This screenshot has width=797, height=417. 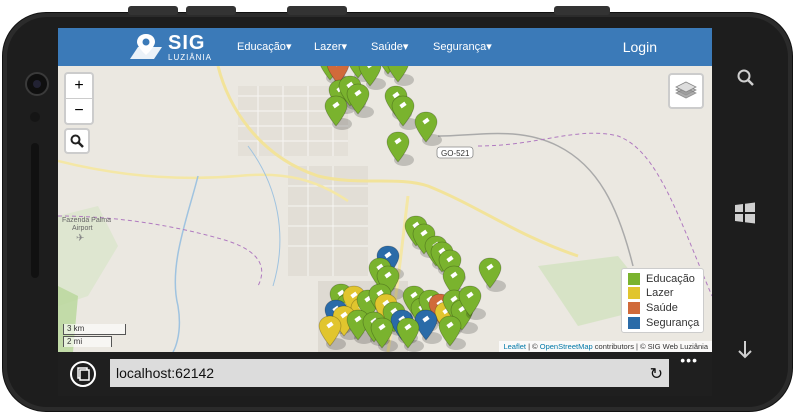 What do you see at coordinates (640, 47) in the screenshot?
I see `login-link: Login` at bounding box center [640, 47].